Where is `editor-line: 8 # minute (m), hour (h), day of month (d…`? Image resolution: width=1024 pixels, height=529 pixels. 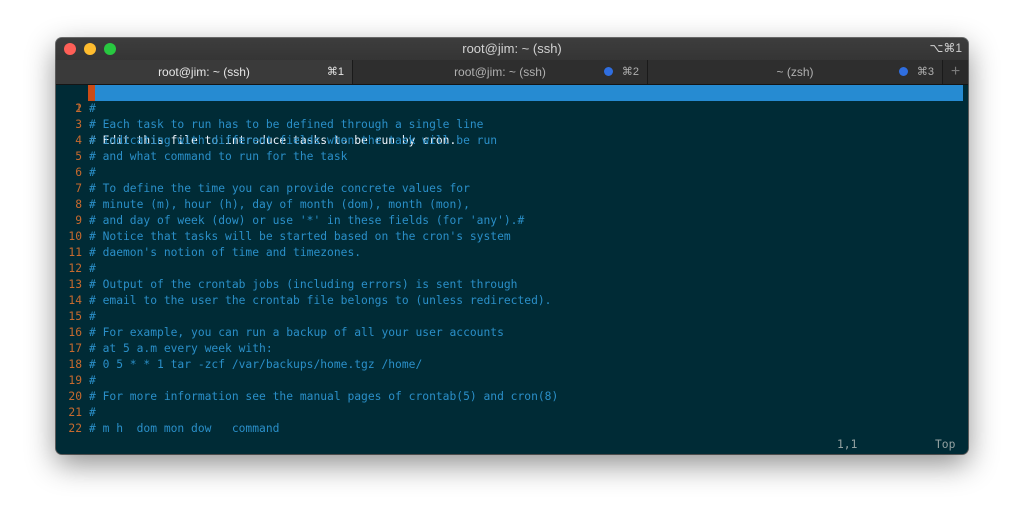
editor-line: 8 # minute (m), hour (h), day of month (d… is located at coordinates (512, 205).